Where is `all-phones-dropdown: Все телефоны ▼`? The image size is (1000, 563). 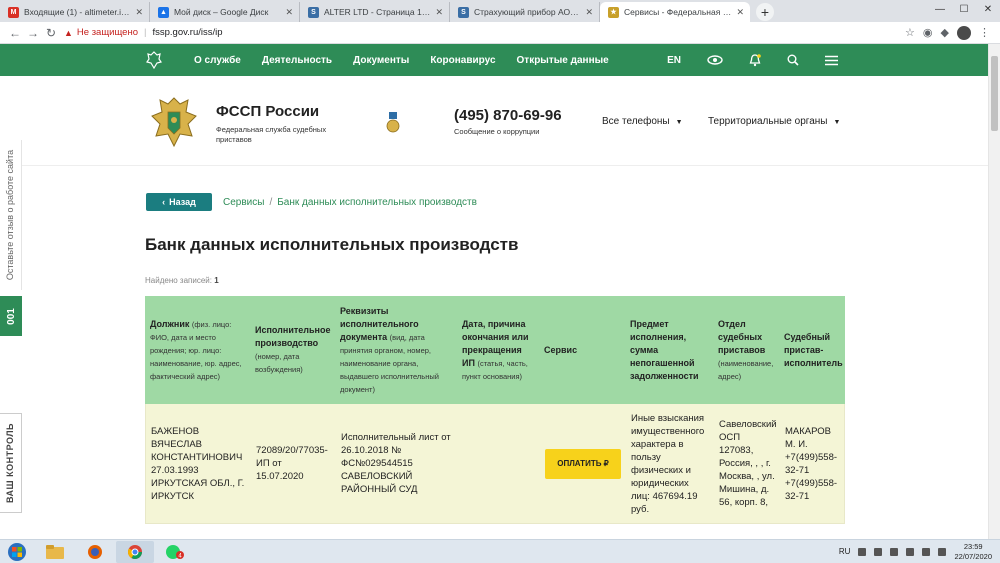
all-phones-dropdown: Все телефоны ▼ is located at coordinates (642, 121).